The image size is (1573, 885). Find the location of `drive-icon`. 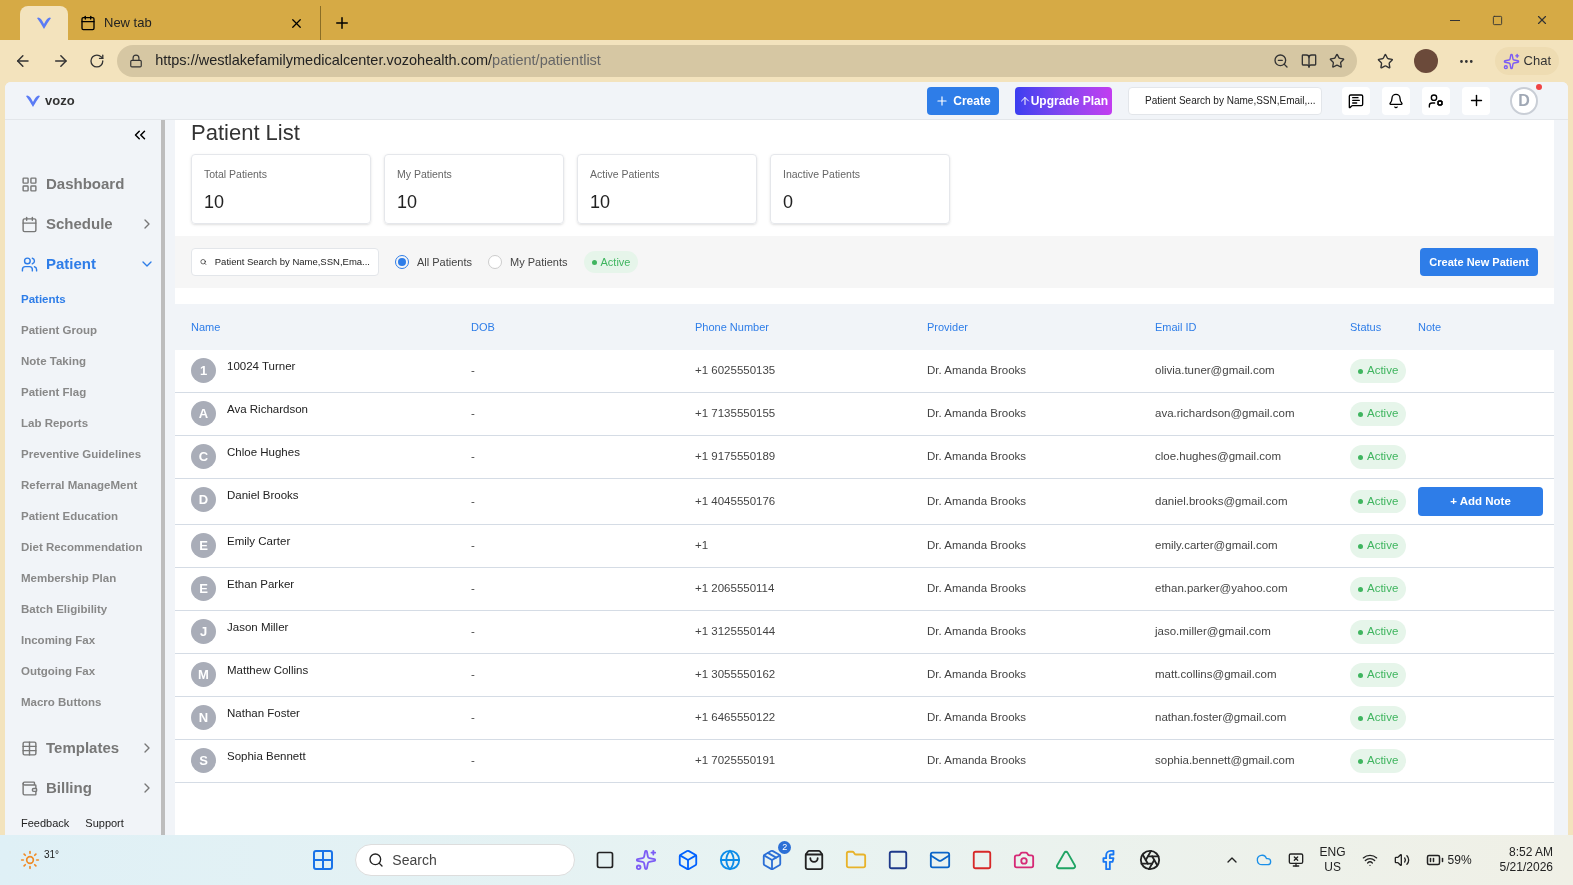

drive-icon is located at coordinates (1066, 860).